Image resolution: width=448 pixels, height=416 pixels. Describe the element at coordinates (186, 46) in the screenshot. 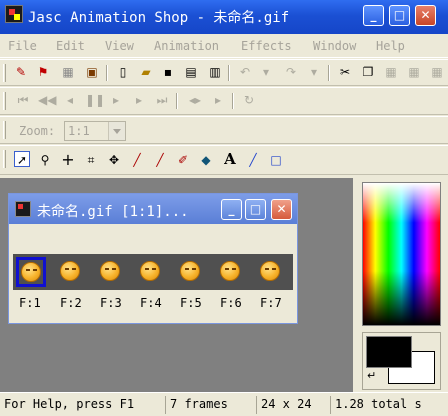

I see `menu-animation: Animation` at that location.